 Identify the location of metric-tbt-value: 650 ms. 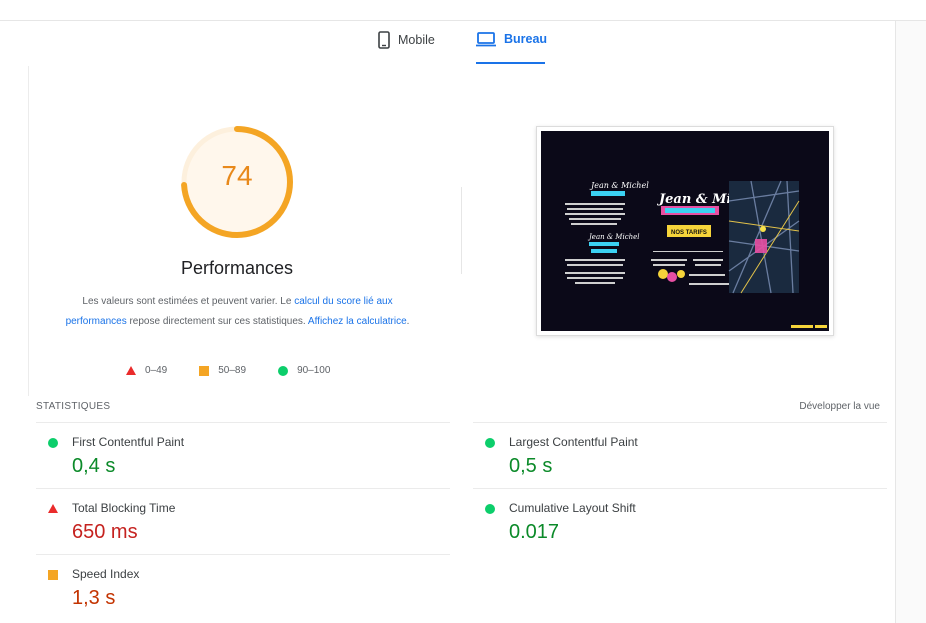
(105, 532).